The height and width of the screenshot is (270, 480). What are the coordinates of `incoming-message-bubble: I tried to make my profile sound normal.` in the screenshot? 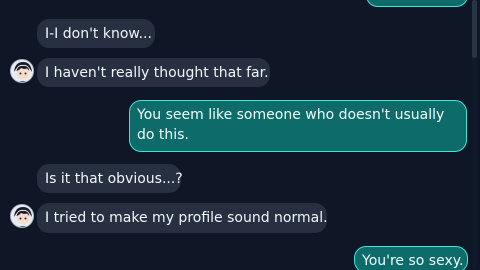 It's located at (182, 218).